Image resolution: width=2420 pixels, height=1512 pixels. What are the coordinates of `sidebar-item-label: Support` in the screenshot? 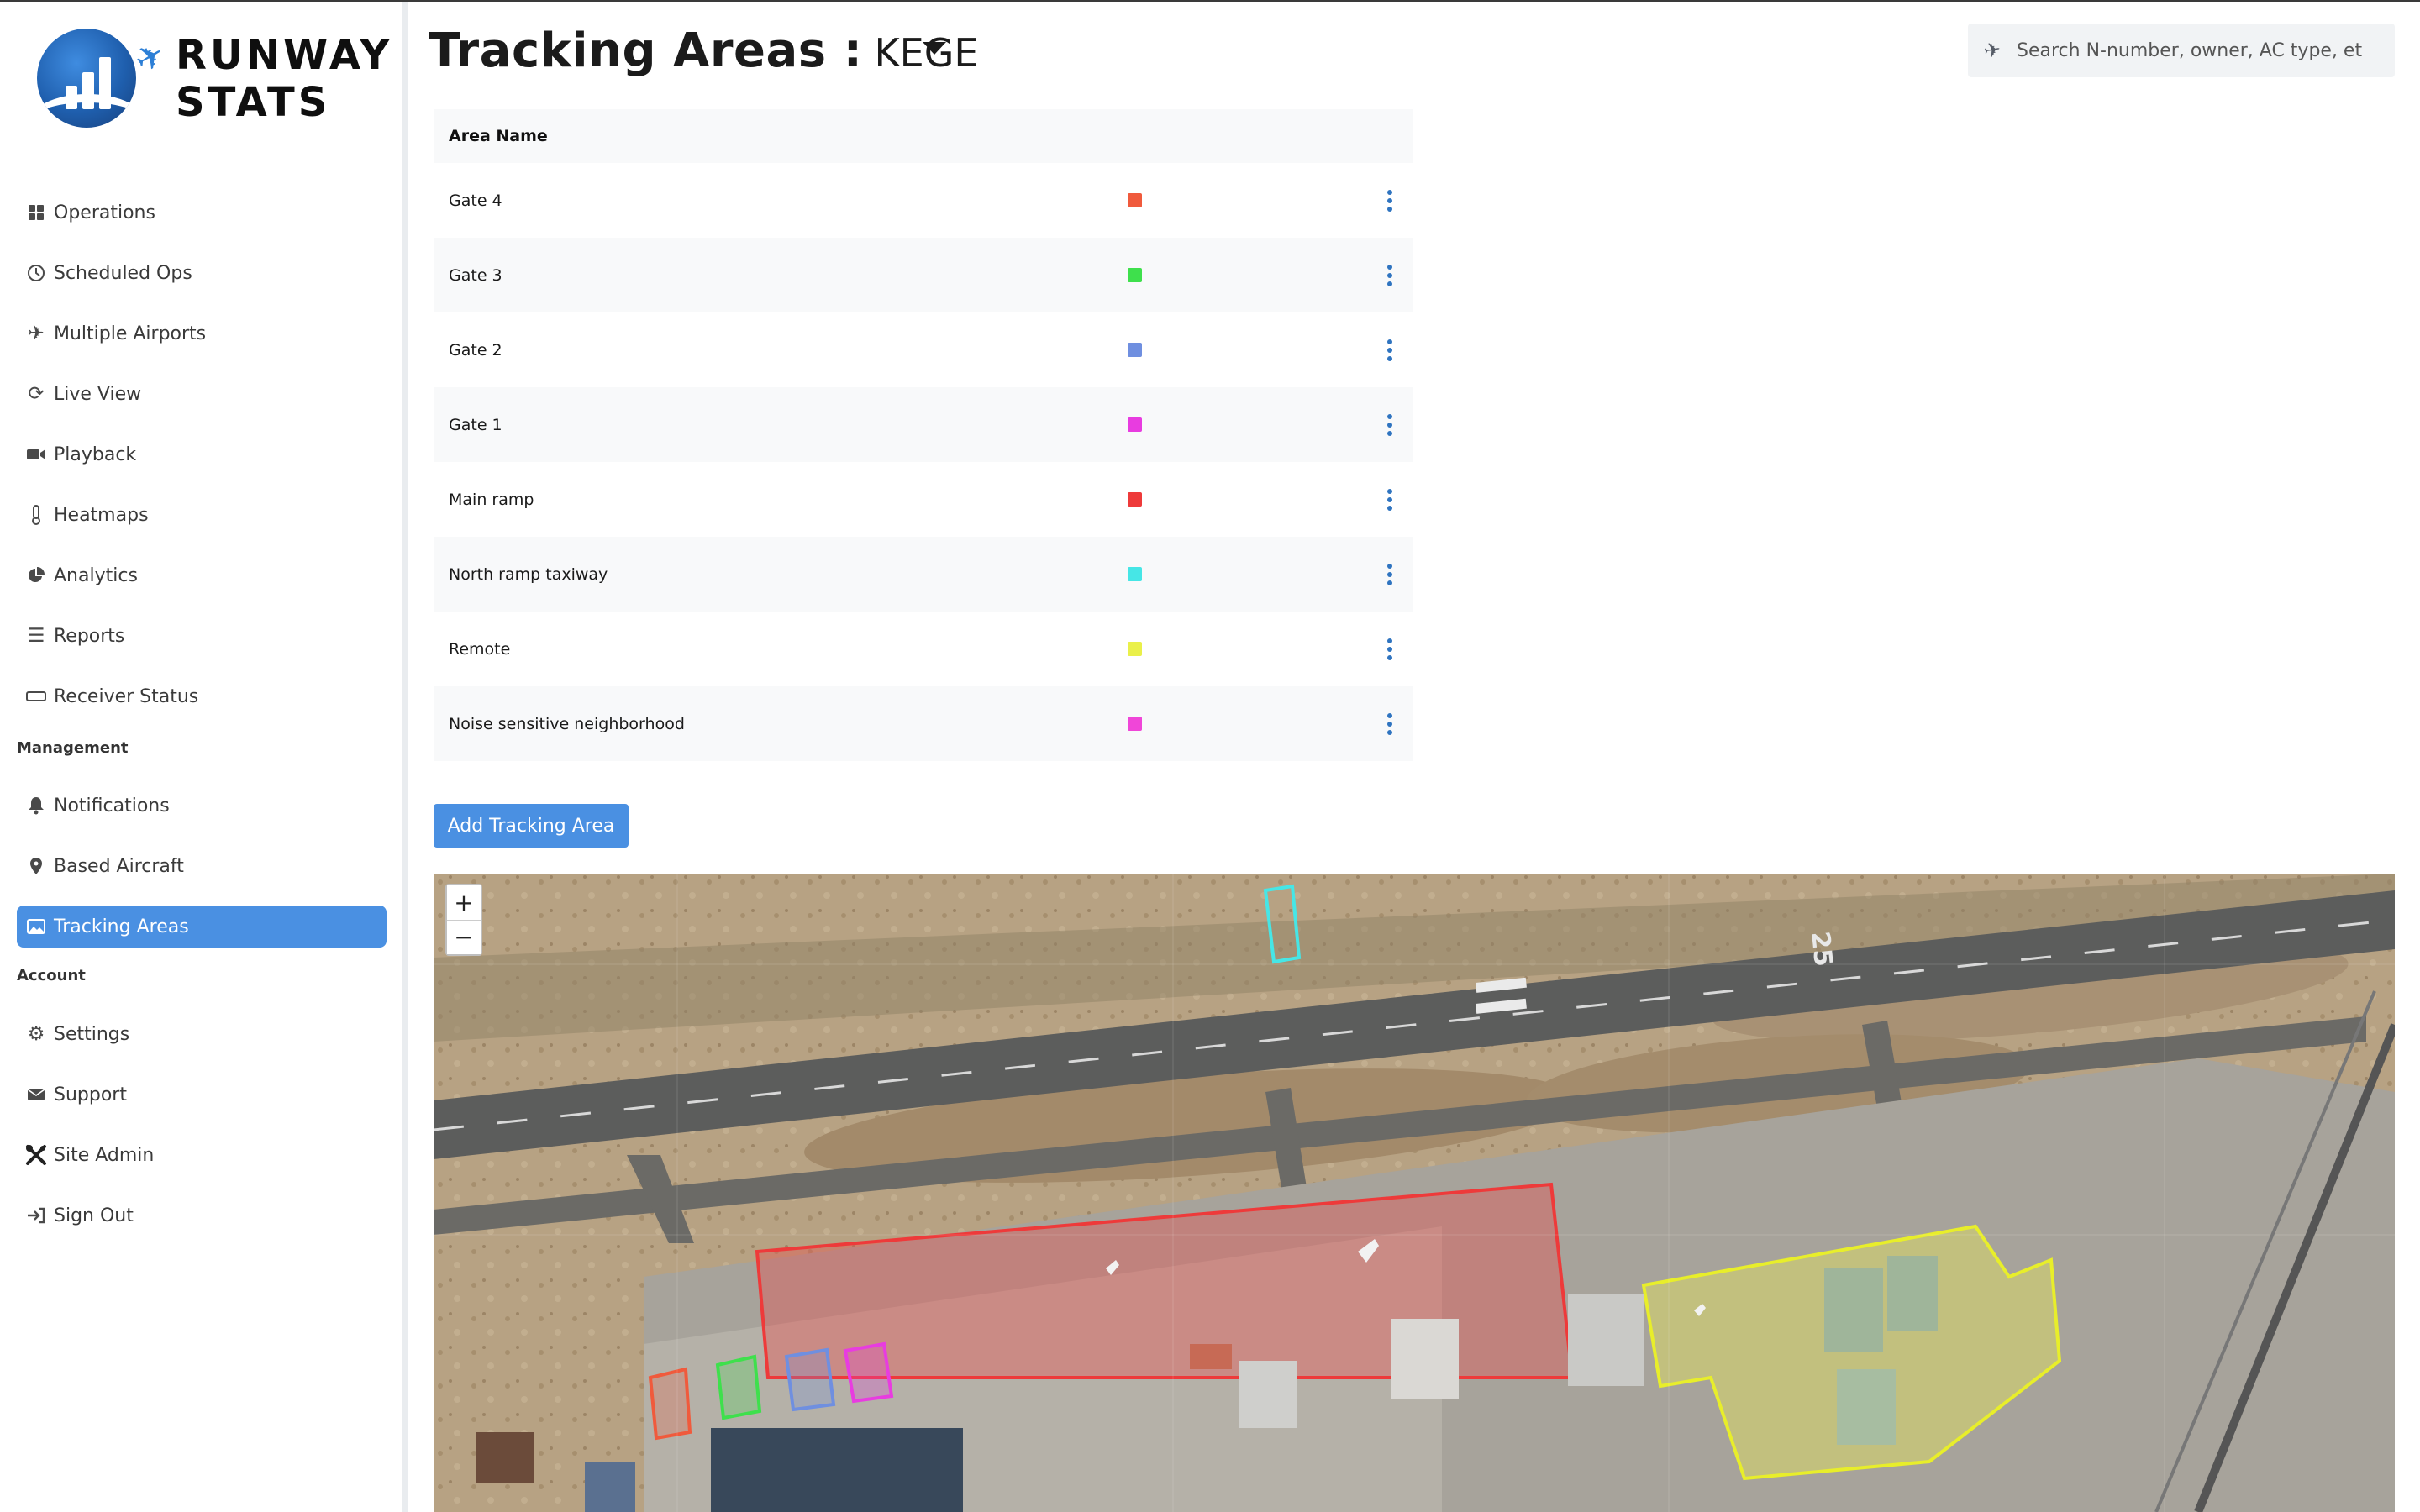 It's located at (90, 1094).